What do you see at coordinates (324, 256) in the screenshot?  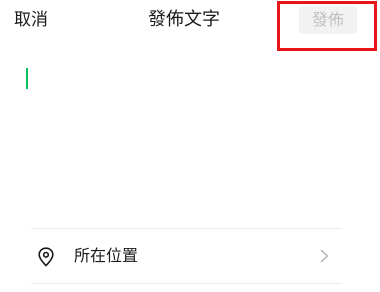 I see `chevron-right-icon` at bounding box center [324, 256].